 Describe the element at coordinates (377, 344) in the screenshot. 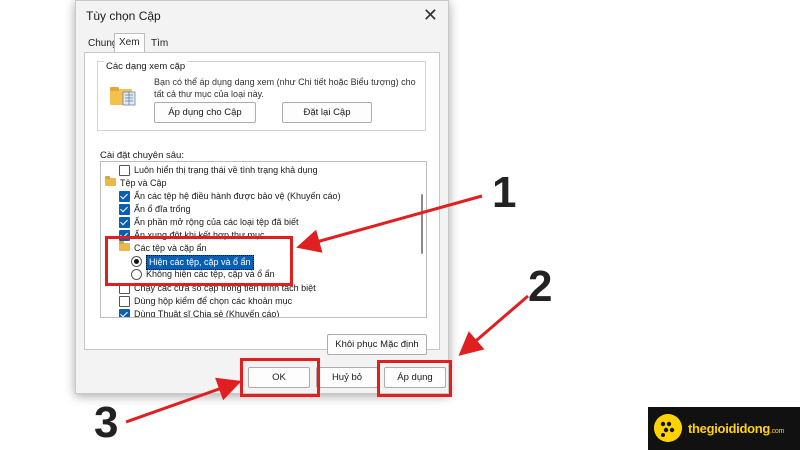

I see `restore-defaults-button: Khôi phục Mặc định` at that location.